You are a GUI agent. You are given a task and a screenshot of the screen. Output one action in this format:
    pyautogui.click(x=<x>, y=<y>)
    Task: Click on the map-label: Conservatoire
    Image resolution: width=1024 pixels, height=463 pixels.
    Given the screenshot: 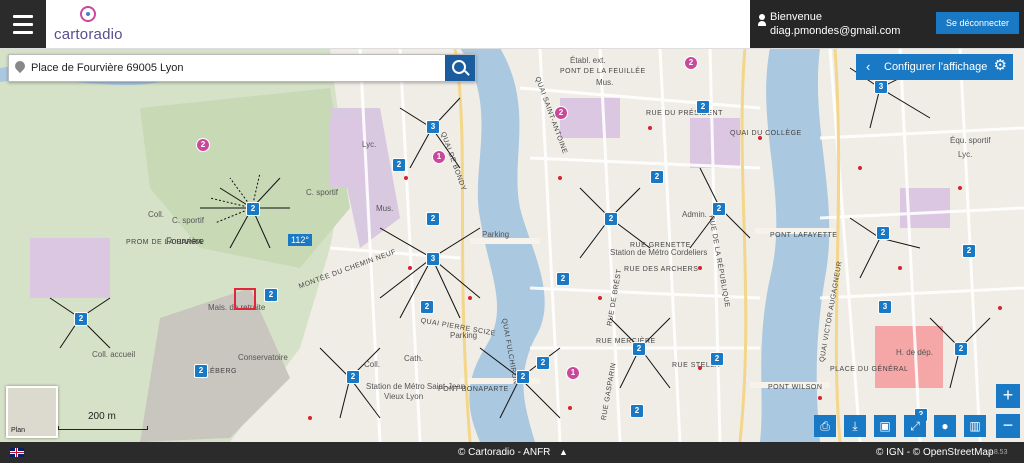 What is the action you would take?
    pyautogui.click(x=263, y=357)
    